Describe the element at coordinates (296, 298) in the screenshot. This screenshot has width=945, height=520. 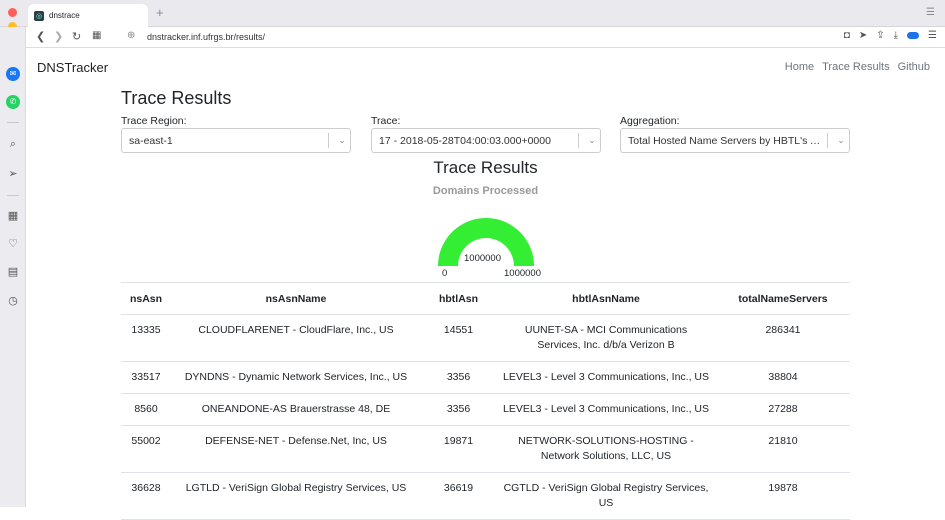
I see `col-header-nsasnname: nsAsnName` at that location.